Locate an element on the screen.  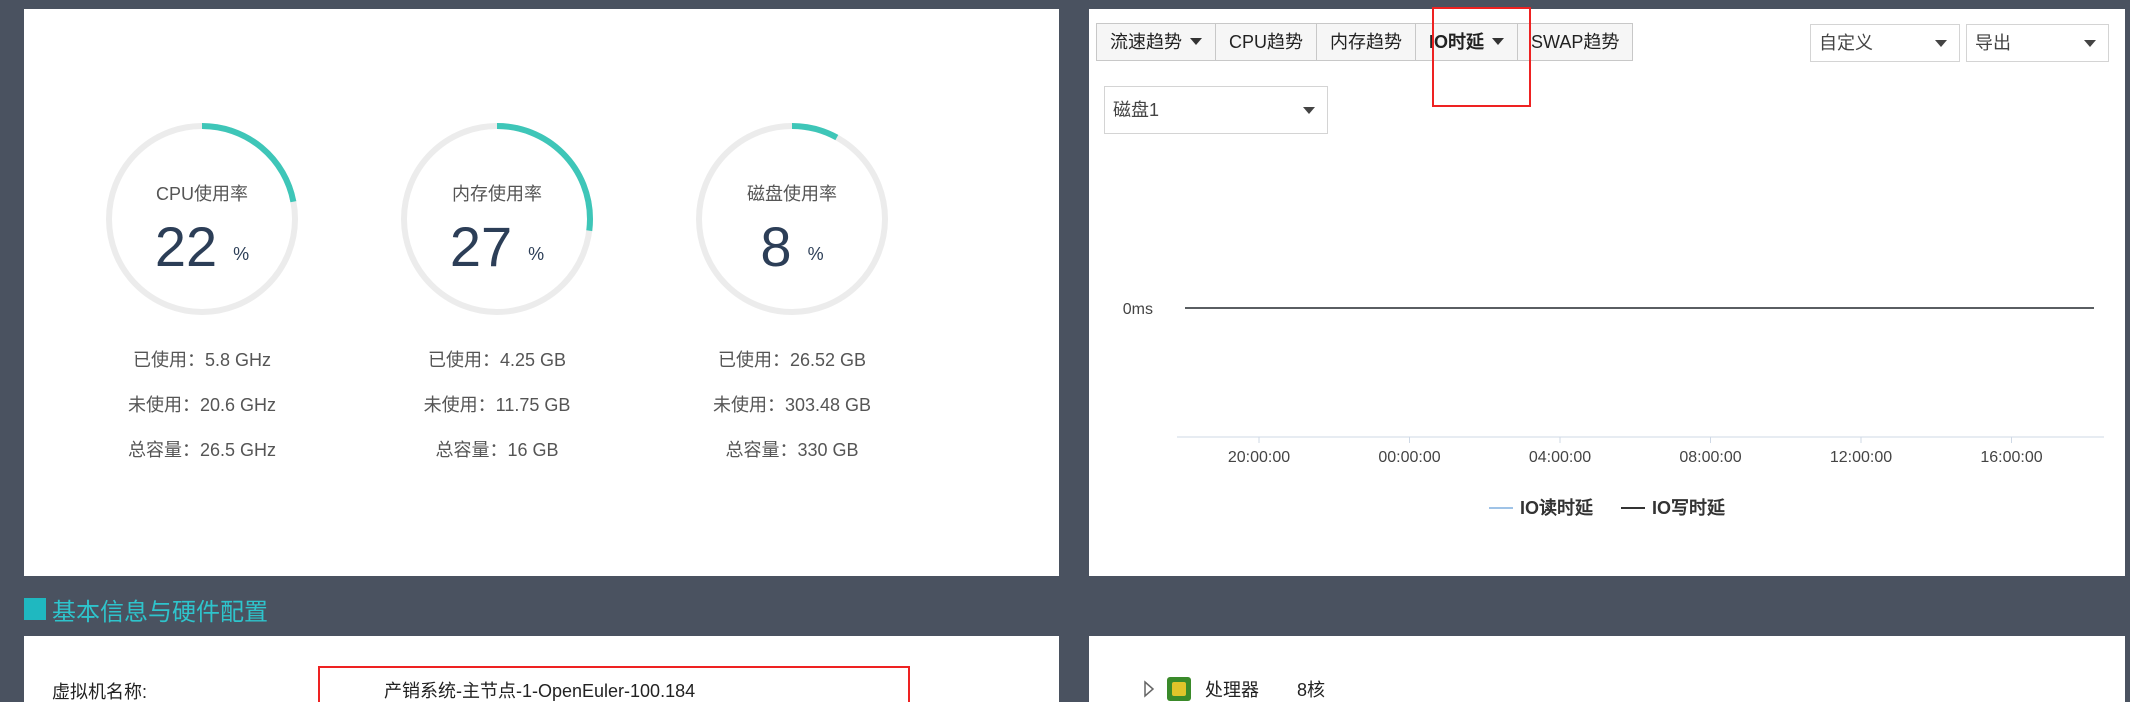
disk-select: 磁盘1 is located at coordinates (1216, 110).